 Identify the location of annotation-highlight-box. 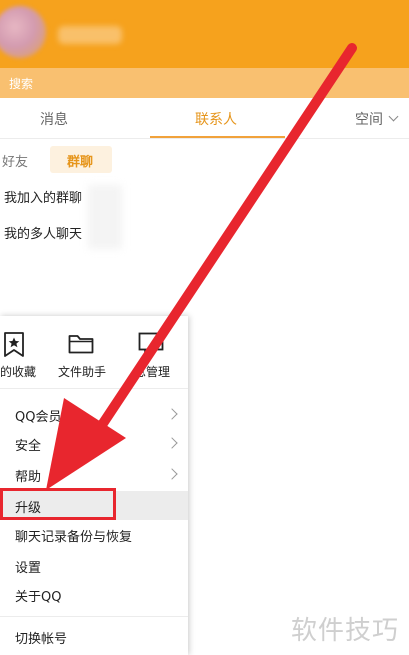
(58, 504).